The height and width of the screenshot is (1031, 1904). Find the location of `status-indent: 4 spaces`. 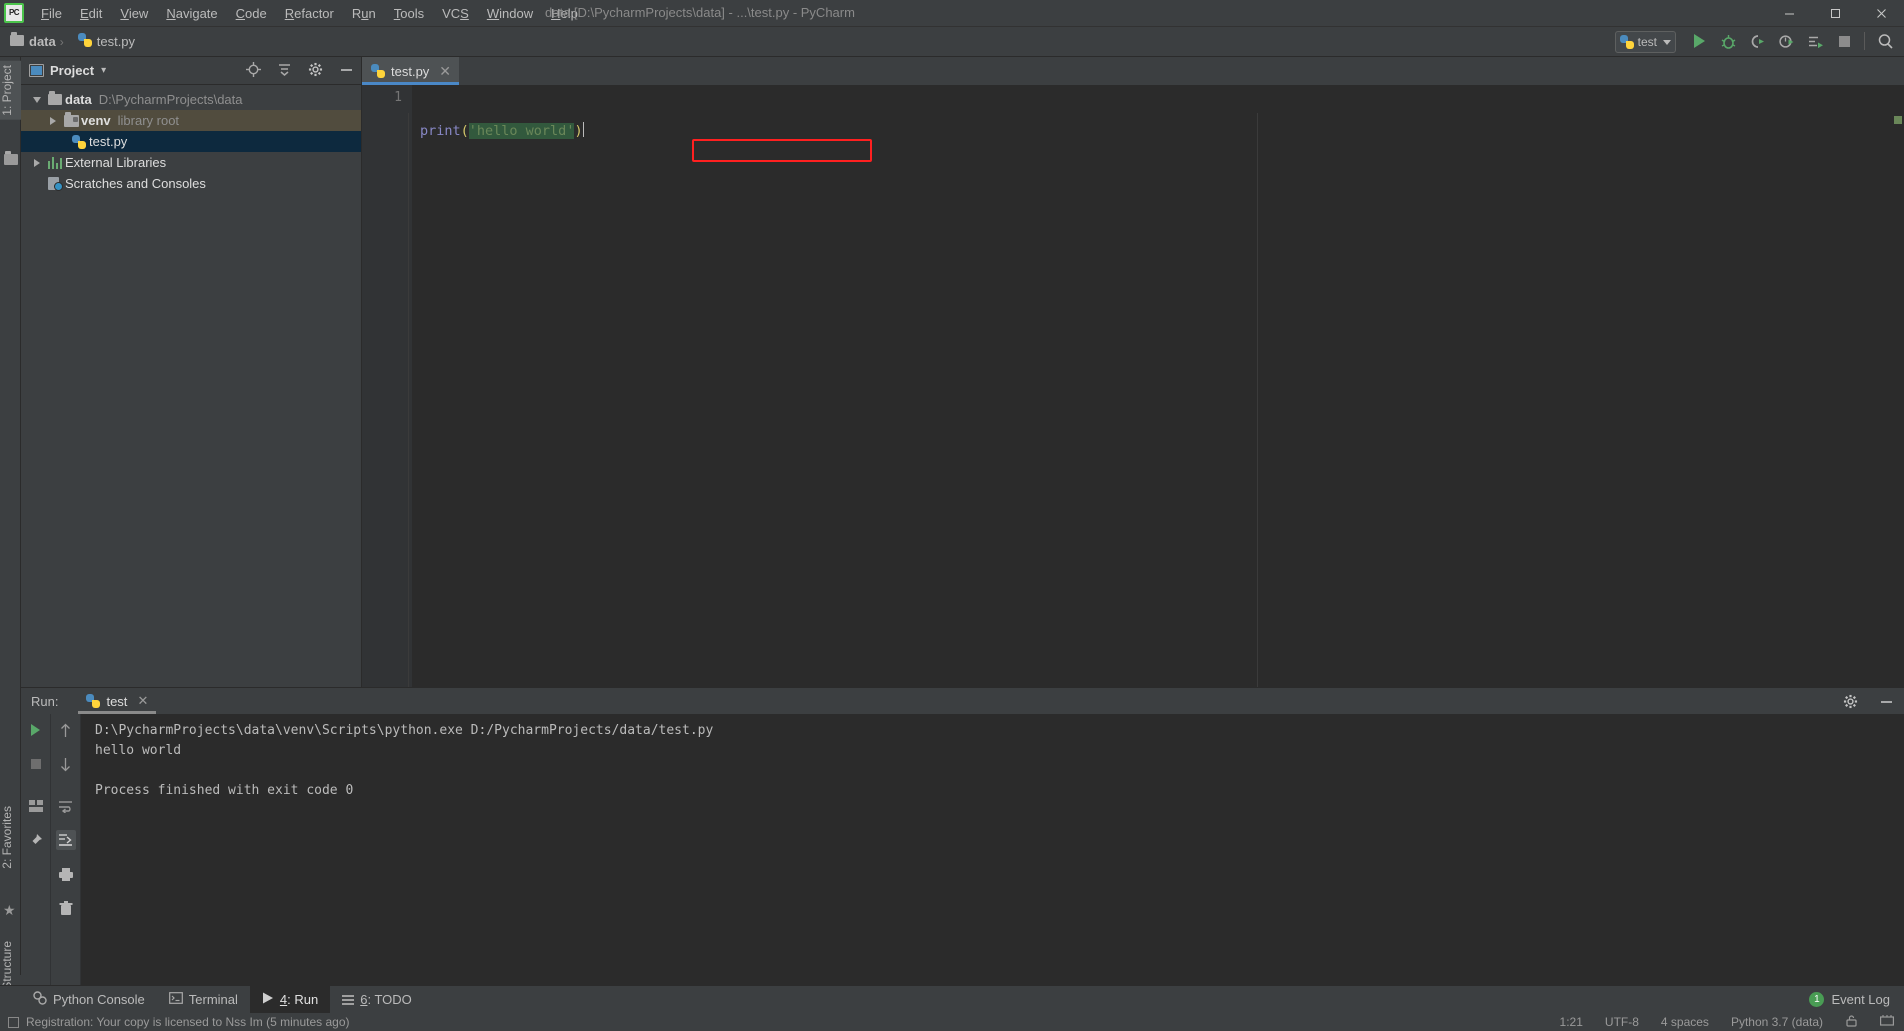

status-indent: 4 spaces is located at coordinates (1685, 1022).